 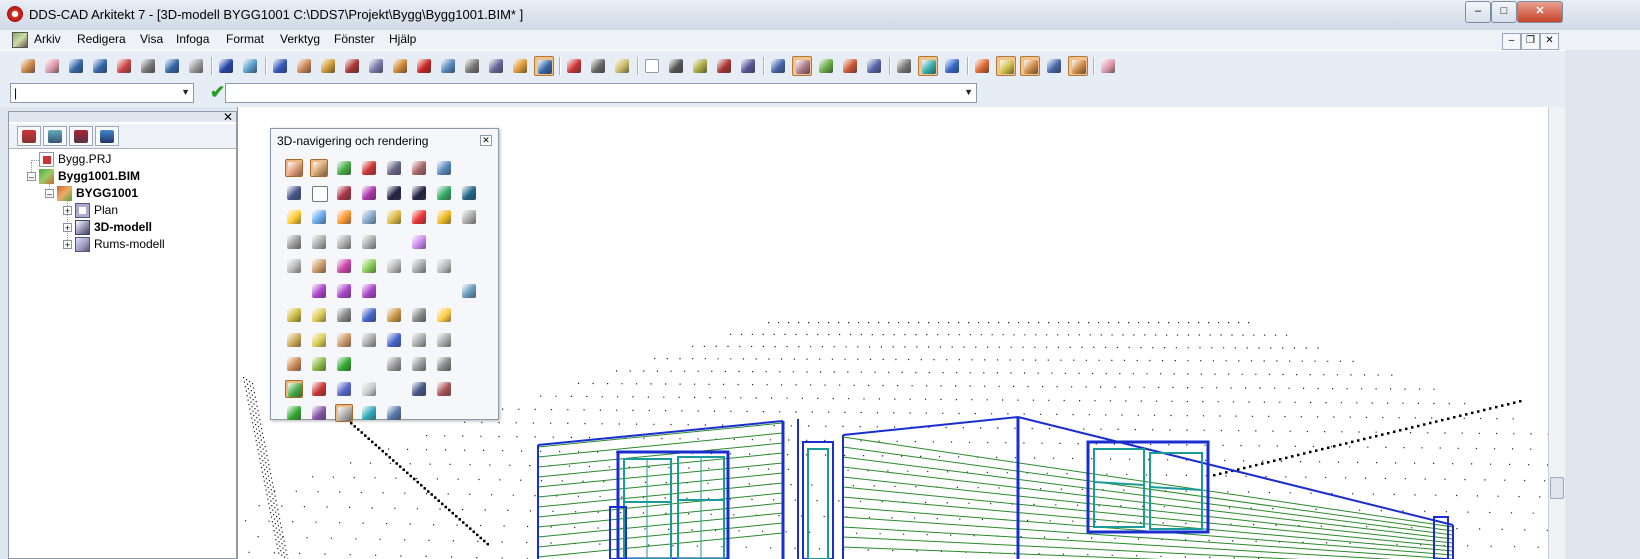 I want to click on save-all-button, so click(x=100, y=66).